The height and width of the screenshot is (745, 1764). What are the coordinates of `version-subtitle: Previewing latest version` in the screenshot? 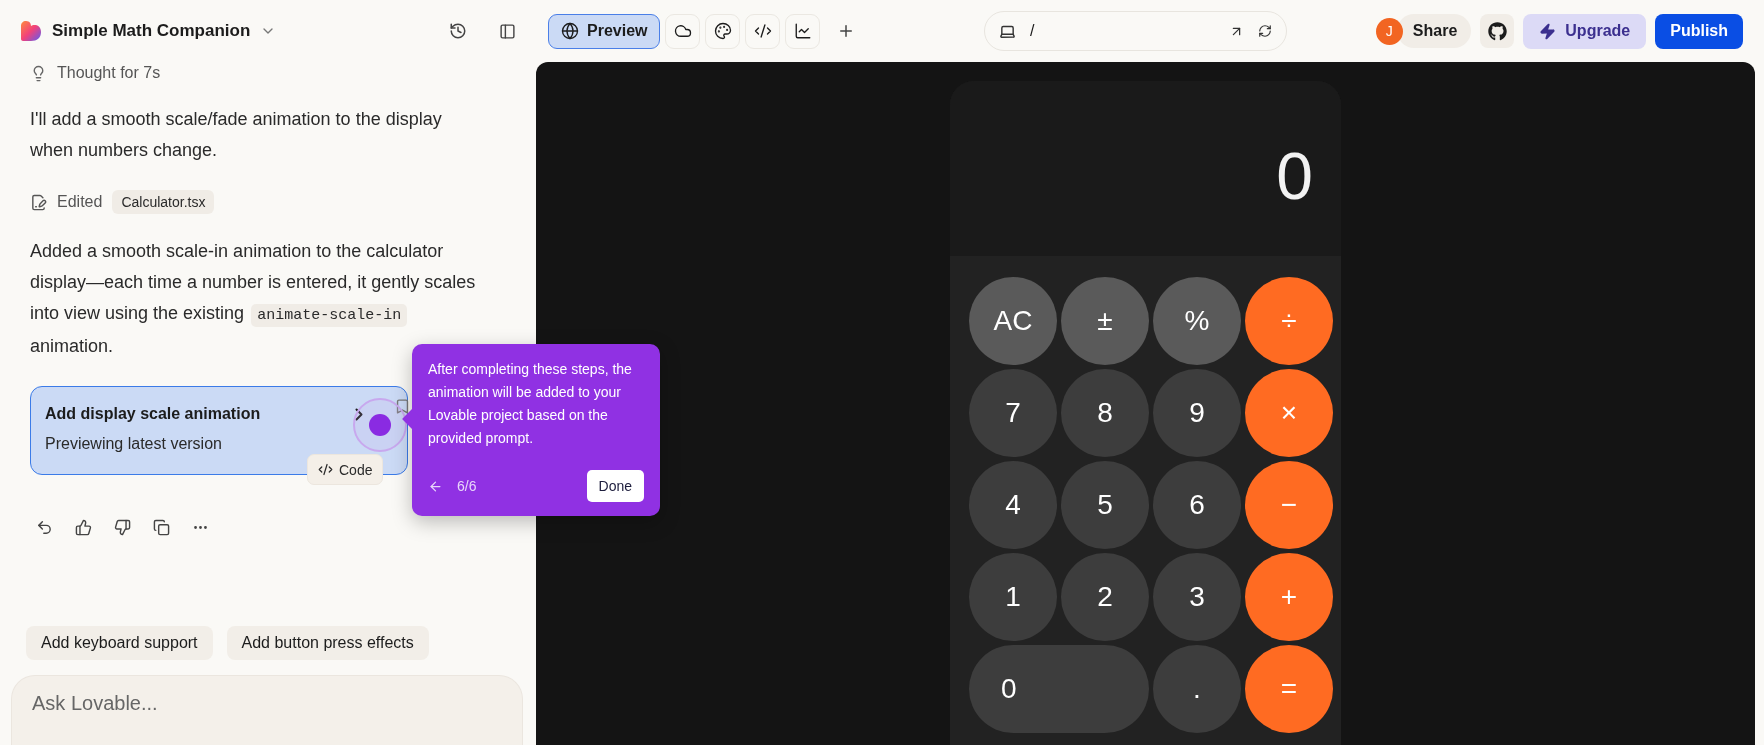 It's located at (134, 444).